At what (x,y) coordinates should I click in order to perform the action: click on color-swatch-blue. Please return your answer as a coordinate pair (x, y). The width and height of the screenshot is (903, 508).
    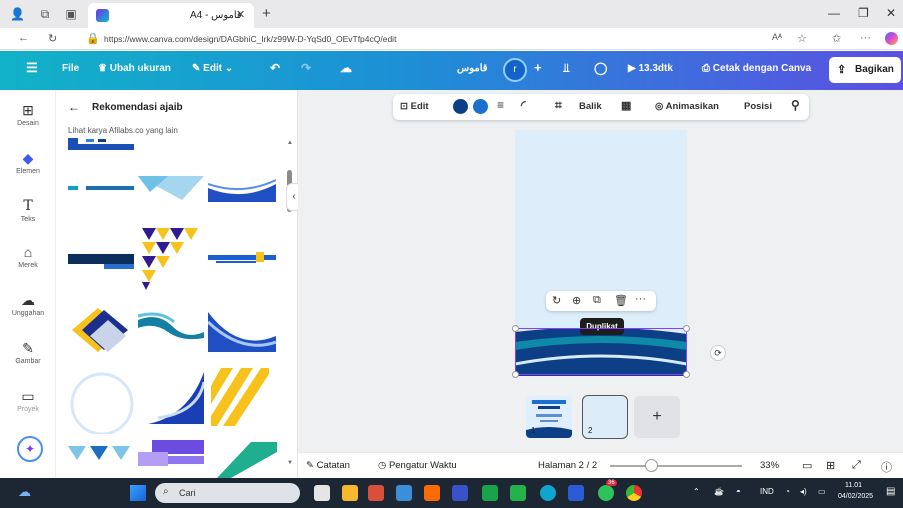
    Looking at the image, I should click on (480, 106).